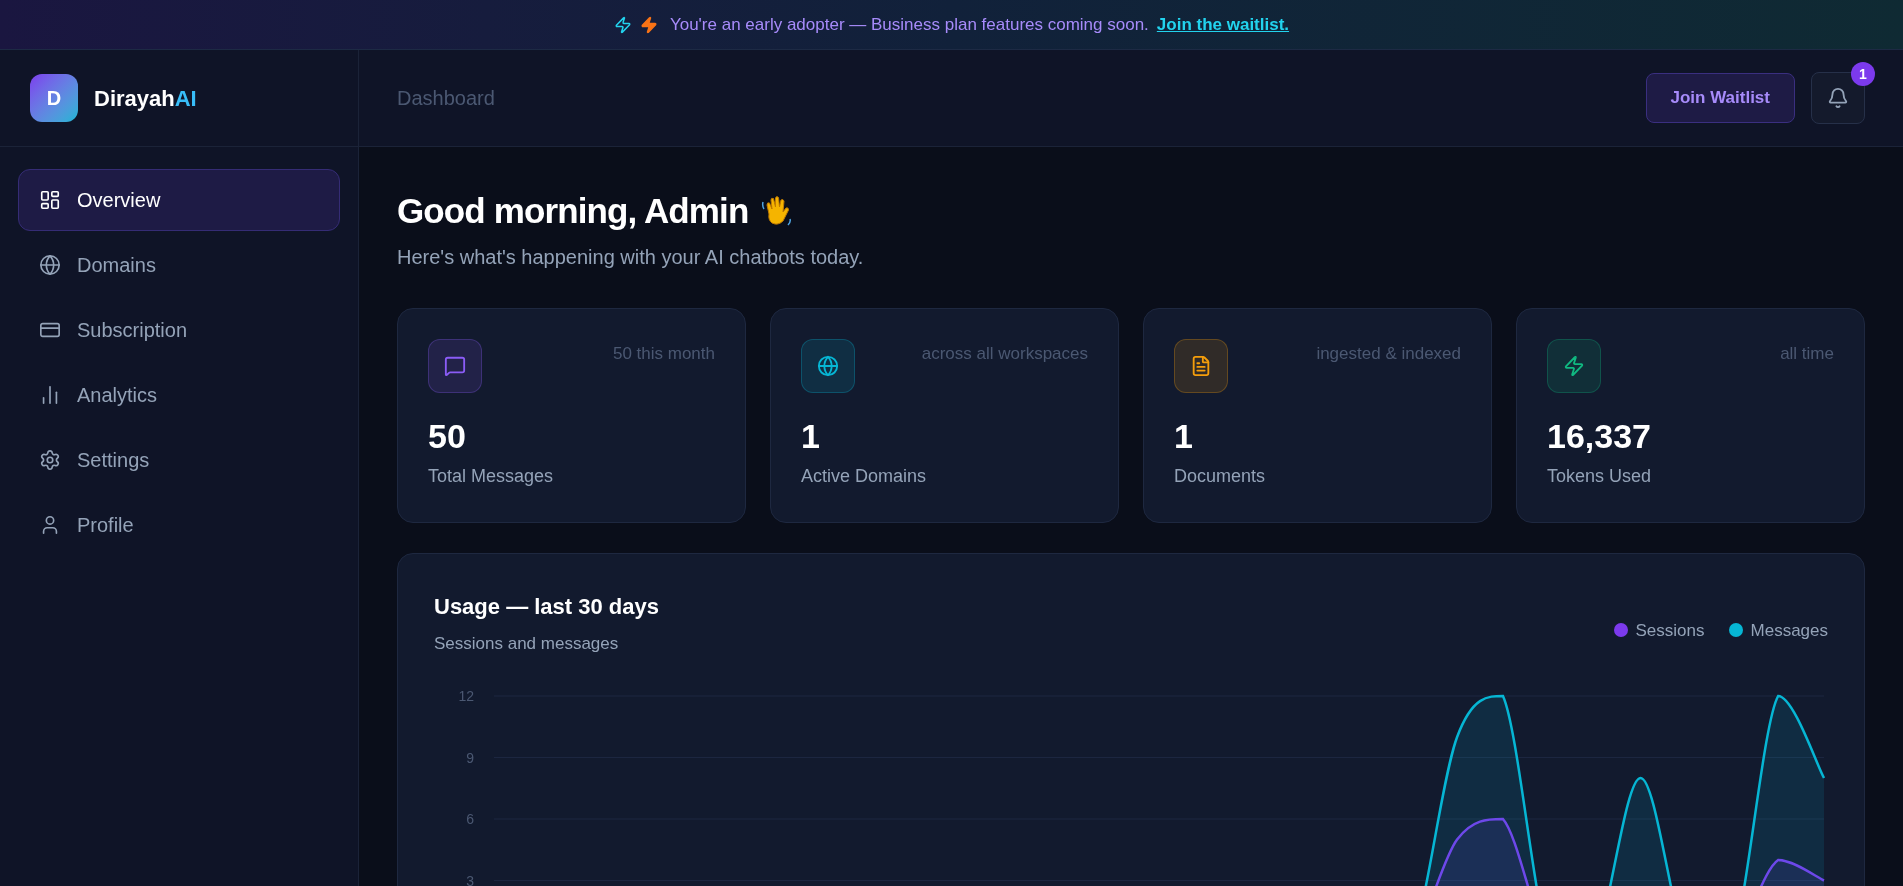 The image size is (1903, 886). I want to click on y-axis-label: 3, so click(470, 879).